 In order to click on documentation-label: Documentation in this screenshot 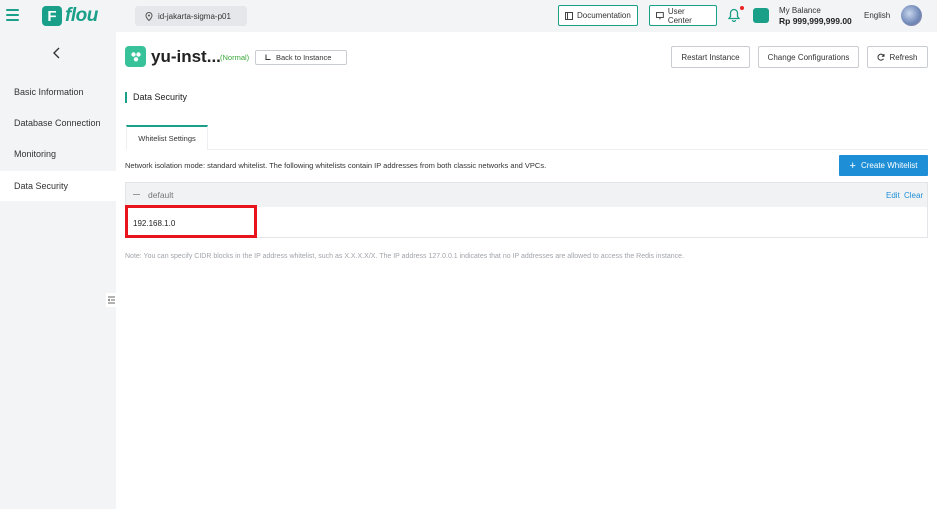, I will do `click(604, 15)`.